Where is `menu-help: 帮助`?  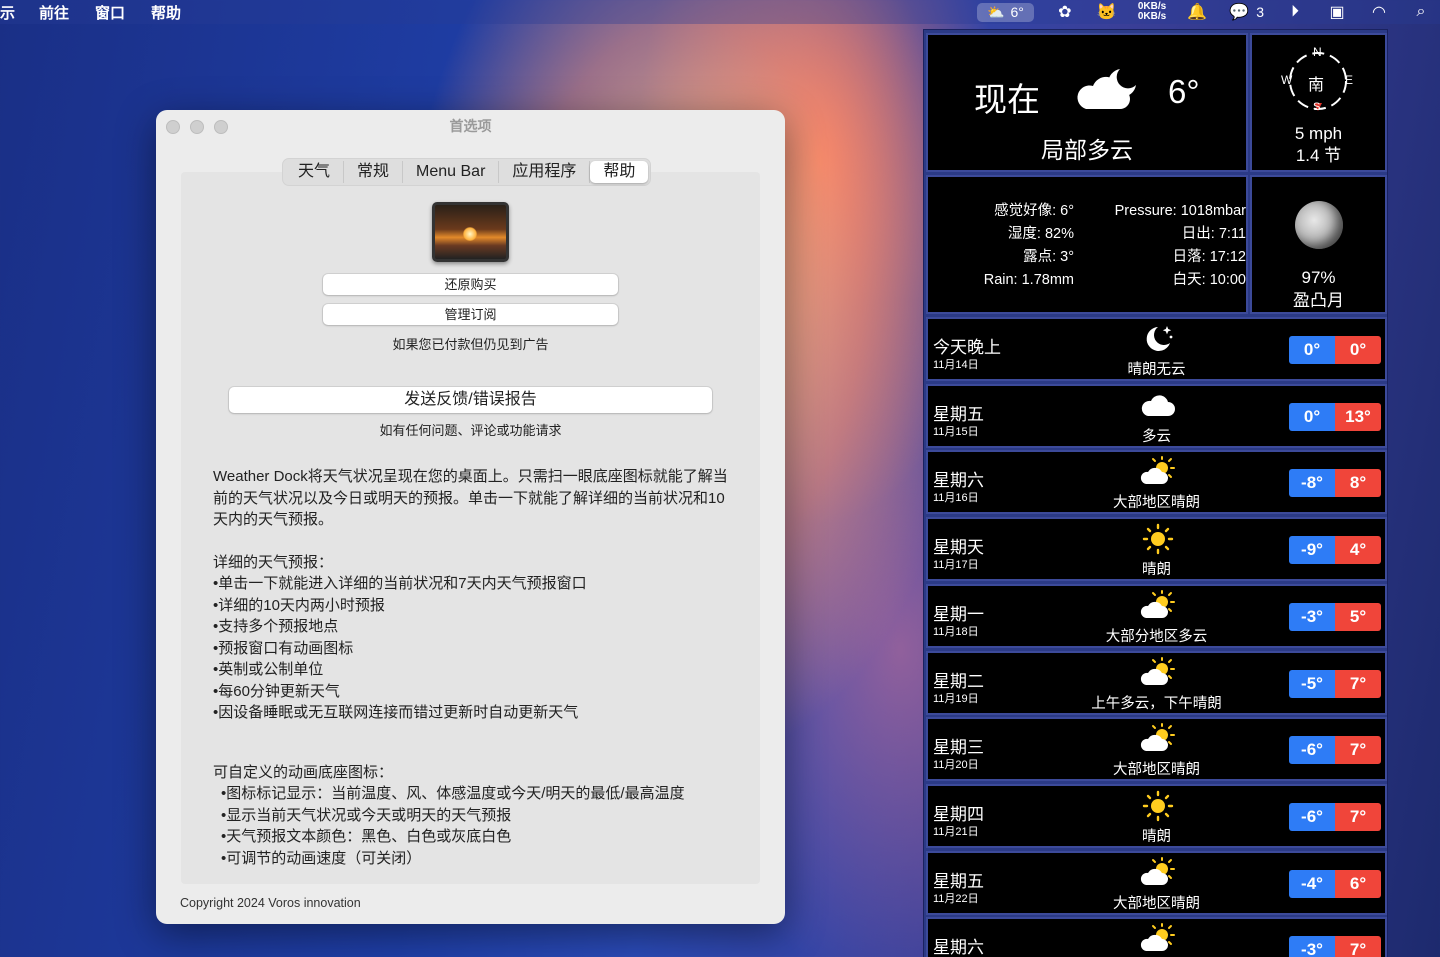 menu-help: 帮助 is located at coordinates (166, 12).